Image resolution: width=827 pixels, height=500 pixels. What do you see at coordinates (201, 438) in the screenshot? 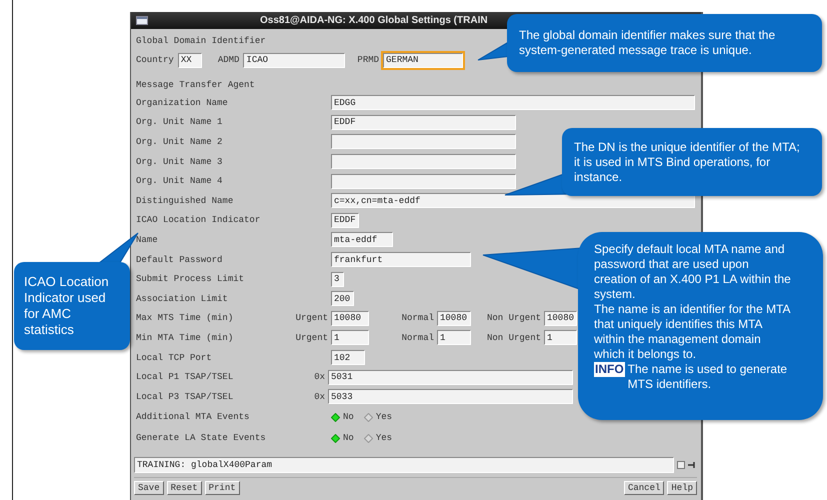
I see `field-label: Generate LA State Events` at bounding box center [201, 438].